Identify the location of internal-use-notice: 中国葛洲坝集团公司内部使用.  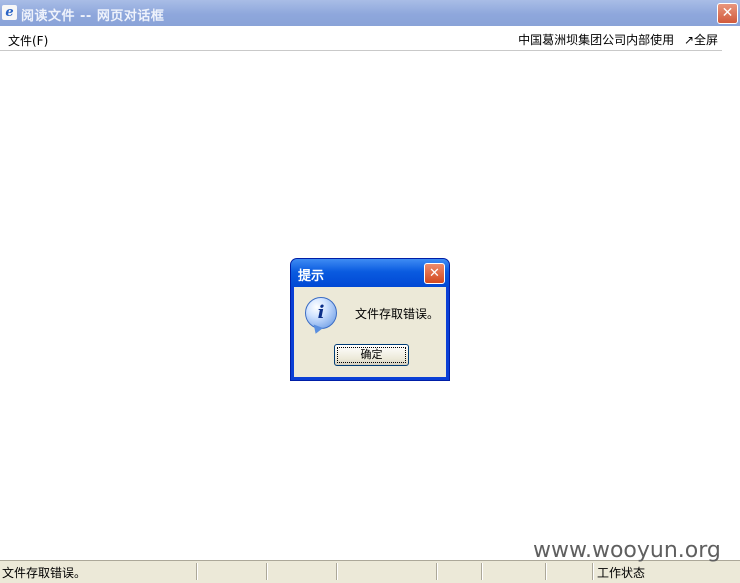
(596, 40).